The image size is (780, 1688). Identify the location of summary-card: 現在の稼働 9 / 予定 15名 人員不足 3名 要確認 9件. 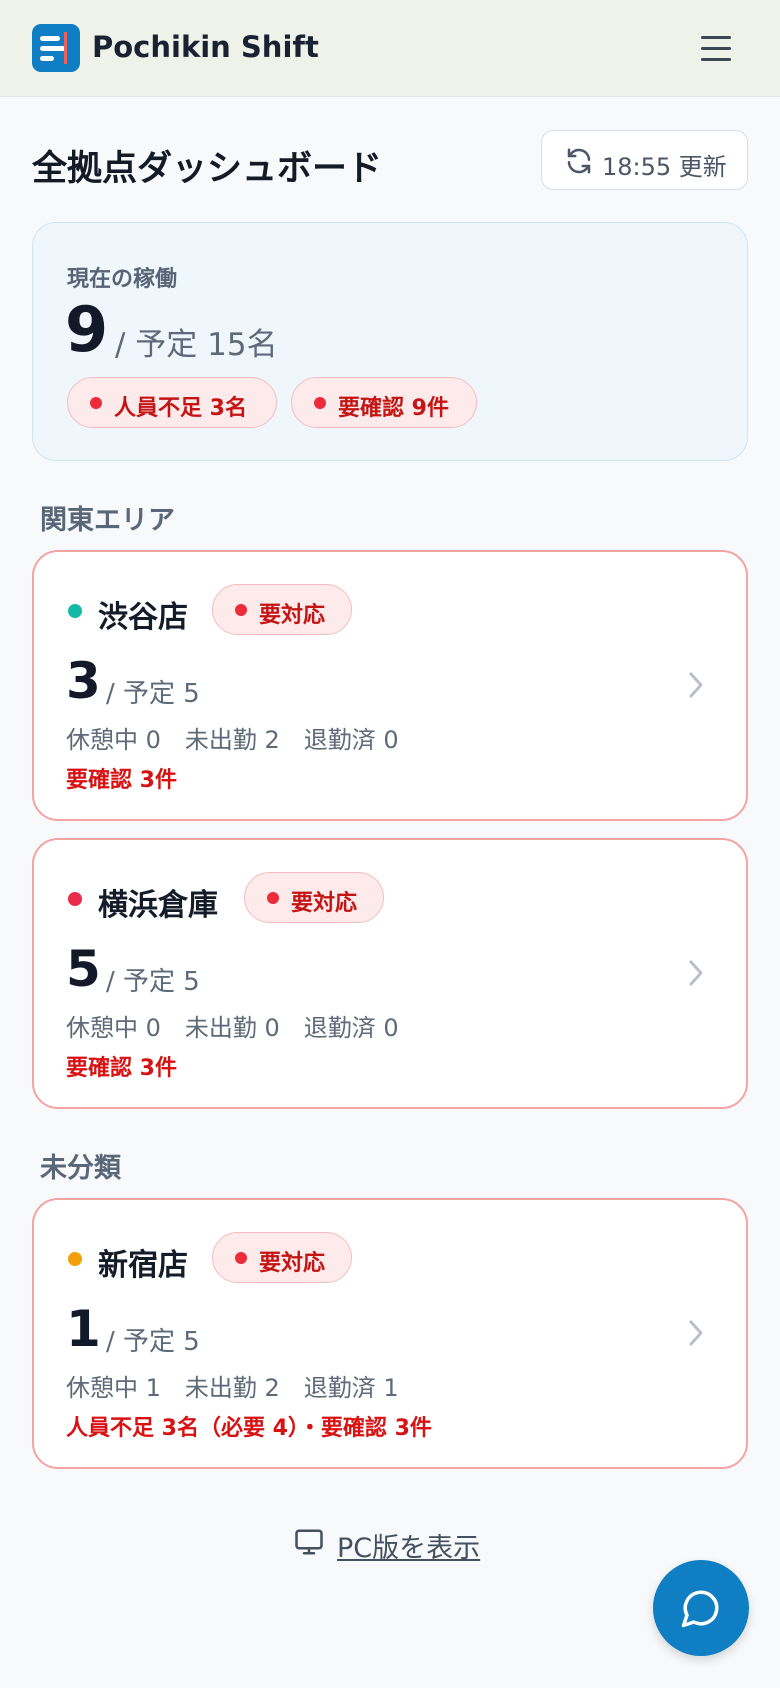
(390, 341).